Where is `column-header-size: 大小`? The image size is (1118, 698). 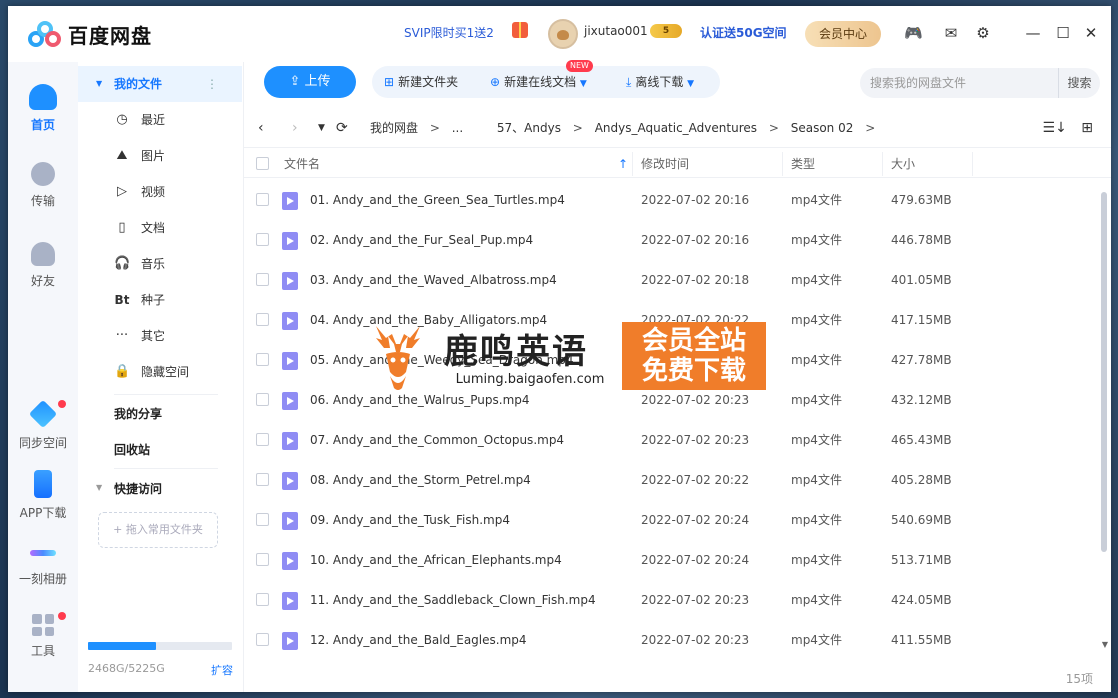
column-header-size: 大小 is located at coordinates (903, 164).